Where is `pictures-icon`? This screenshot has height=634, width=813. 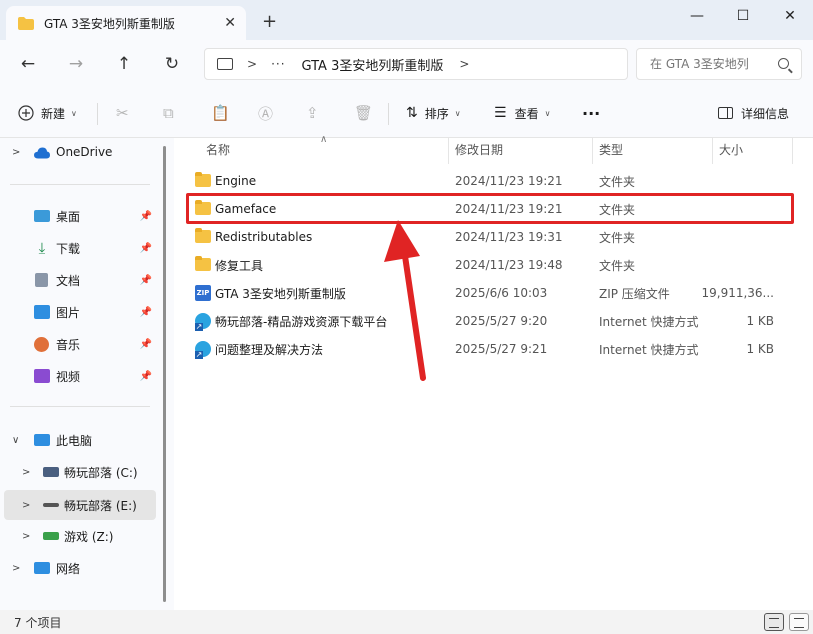
pictures-icon is located at coordinates (42, 312).